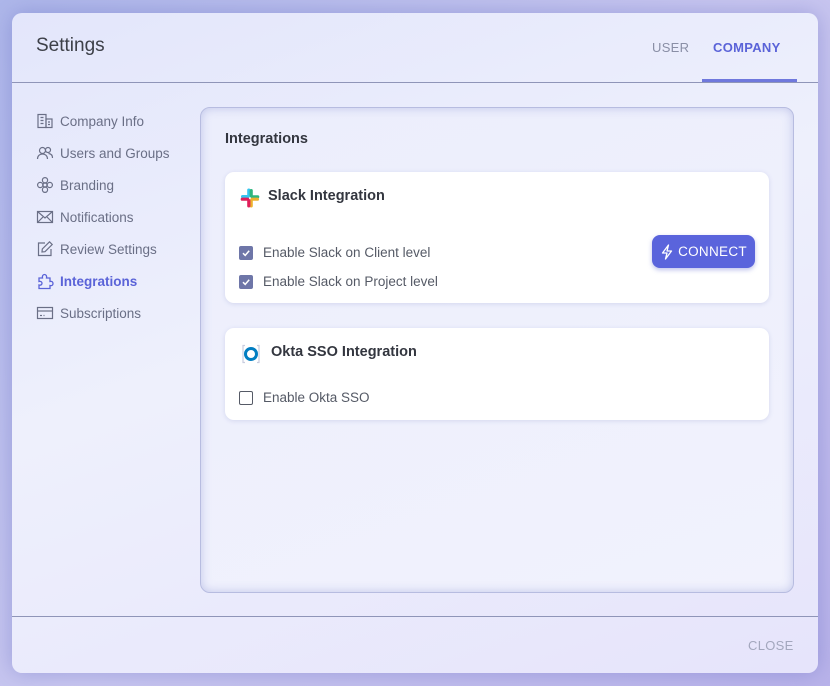 The width and height of the screenshot is (830, 686). I want to click on slack-card-title: Slack Integration, so click(326, 196).